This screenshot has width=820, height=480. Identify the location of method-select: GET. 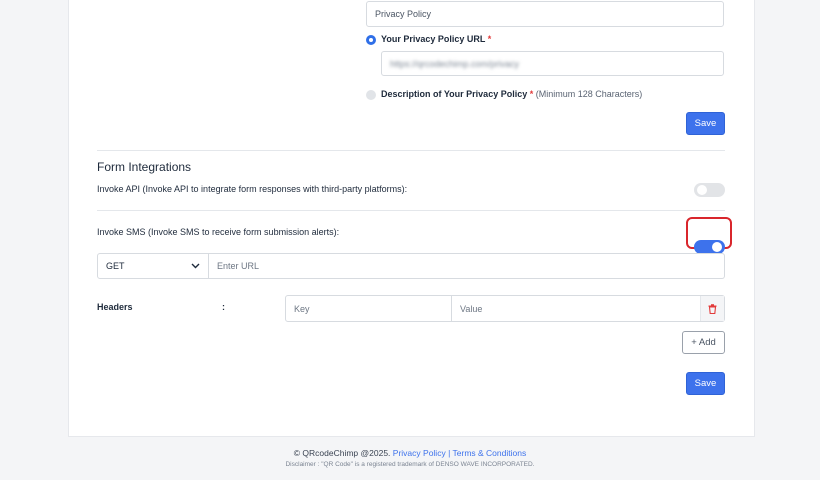
(153, 266).